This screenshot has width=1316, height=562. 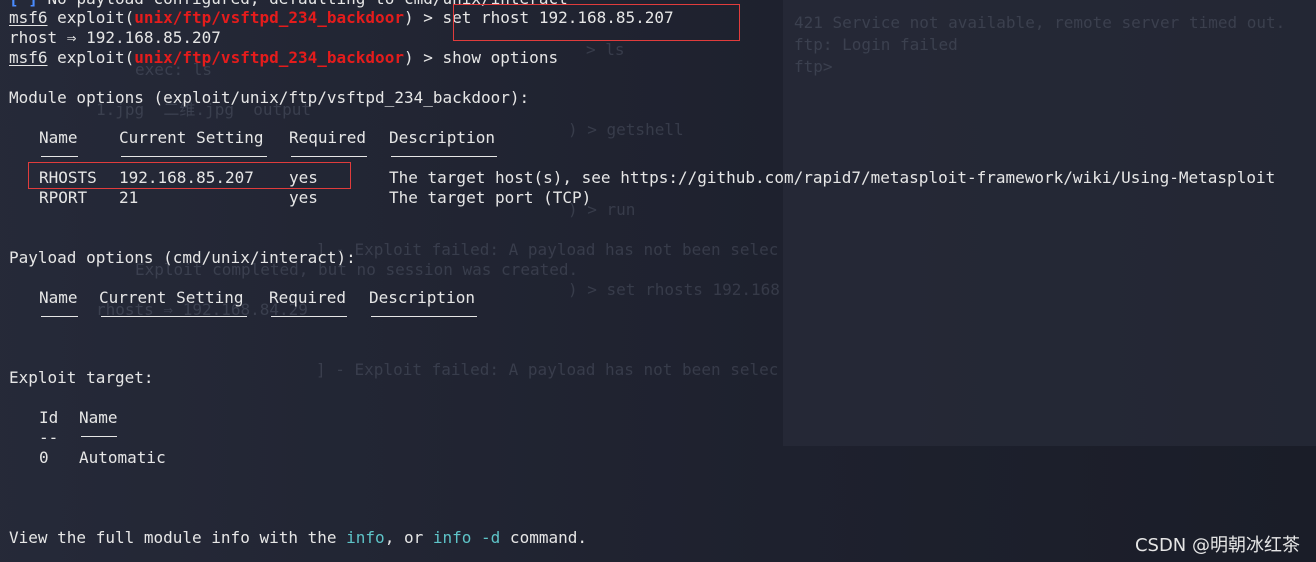 I want to click on highlight-box-rhosts, so click(x=189, y=175).